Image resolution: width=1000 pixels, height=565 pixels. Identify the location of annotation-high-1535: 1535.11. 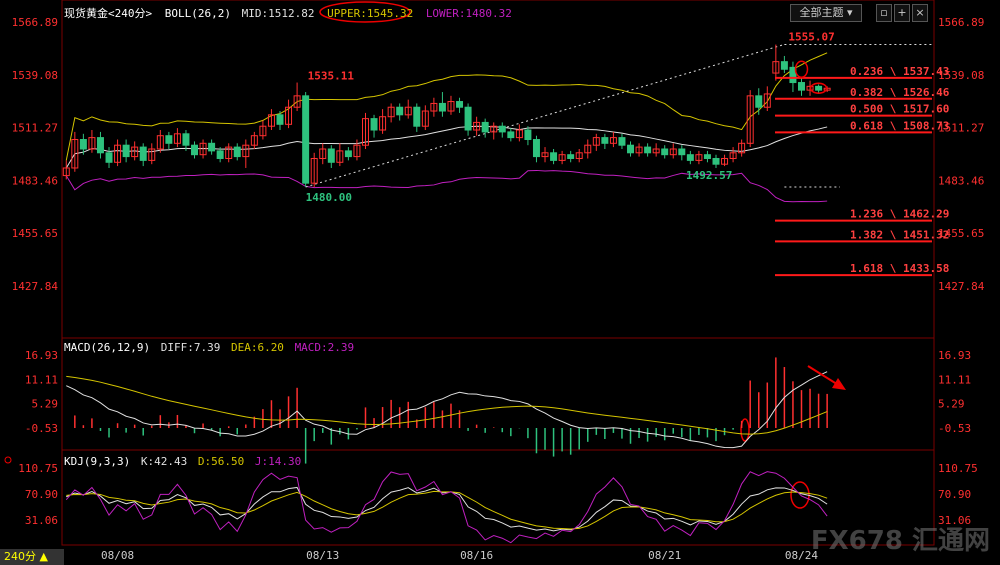
(331, 75).